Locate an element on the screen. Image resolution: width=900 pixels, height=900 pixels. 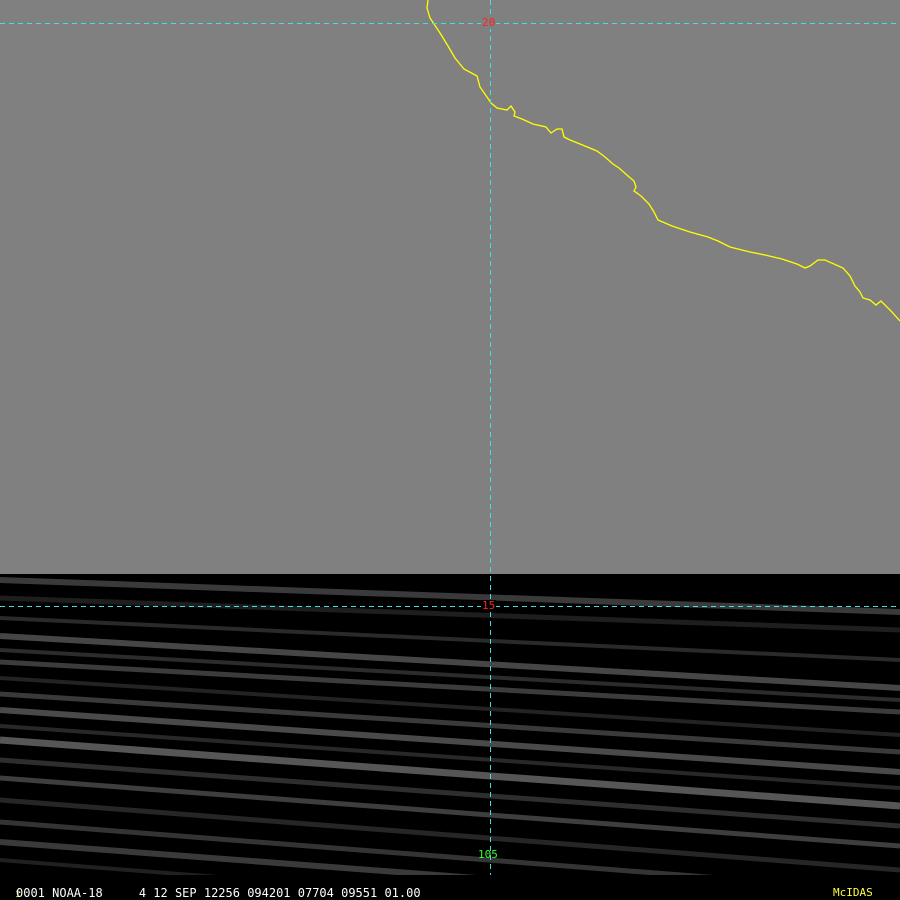
mcidas-brand: McIDAS is located at coordinates (853, 892).